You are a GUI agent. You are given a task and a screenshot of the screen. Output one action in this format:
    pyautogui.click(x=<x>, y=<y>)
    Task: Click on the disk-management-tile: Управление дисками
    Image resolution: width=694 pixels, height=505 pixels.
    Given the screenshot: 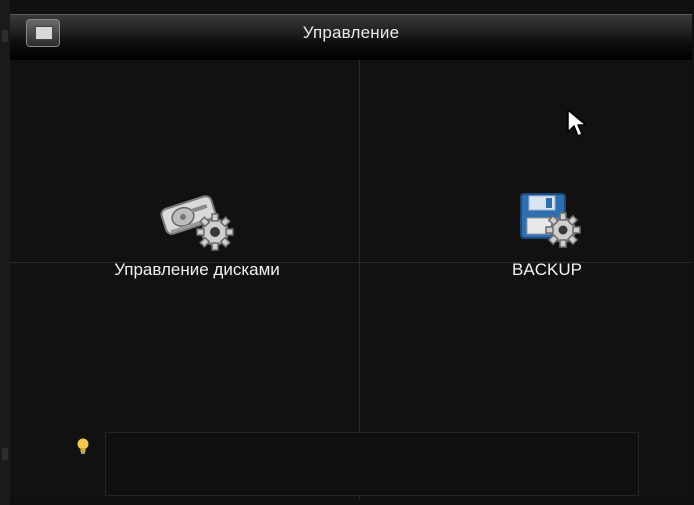 What is the action you would take?
    pyautogui.click(x=197, y=240)
    